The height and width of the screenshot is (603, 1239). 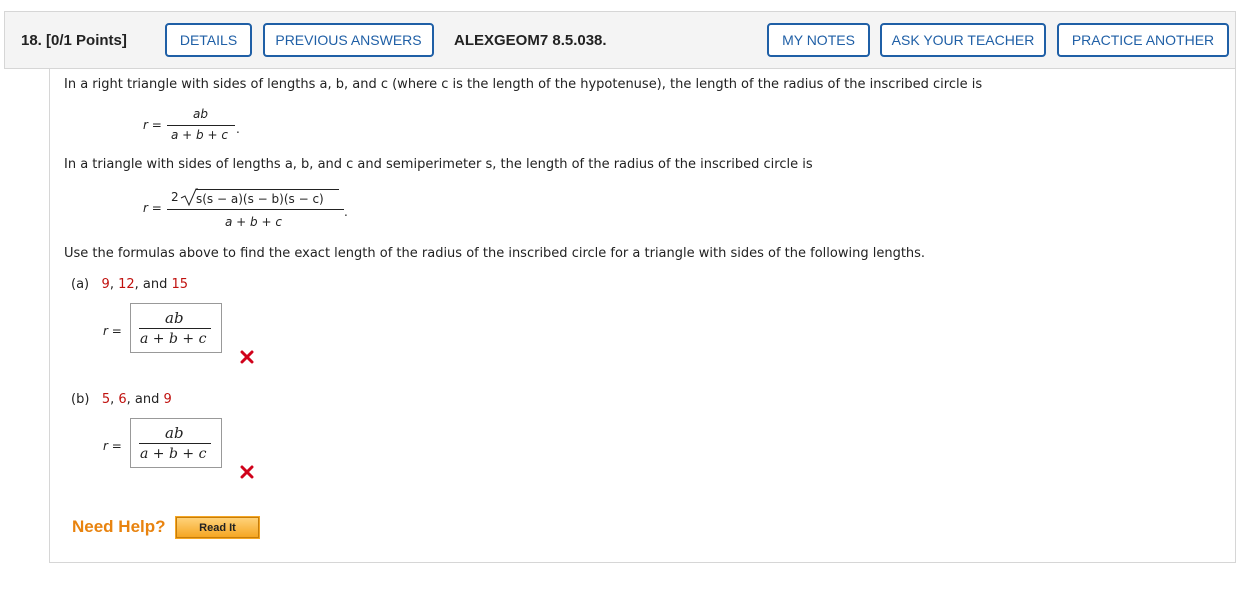 I want to click on formula2-coefficient: 2, so click(x=175, y=197).